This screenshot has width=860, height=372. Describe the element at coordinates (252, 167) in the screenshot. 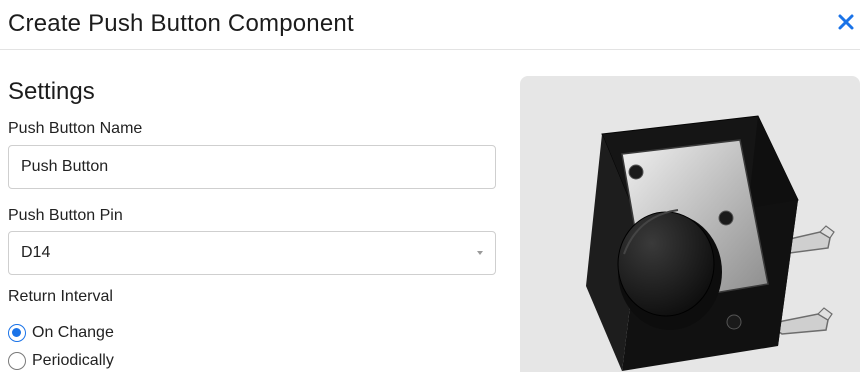

I see `push-button-name-input` at that location.